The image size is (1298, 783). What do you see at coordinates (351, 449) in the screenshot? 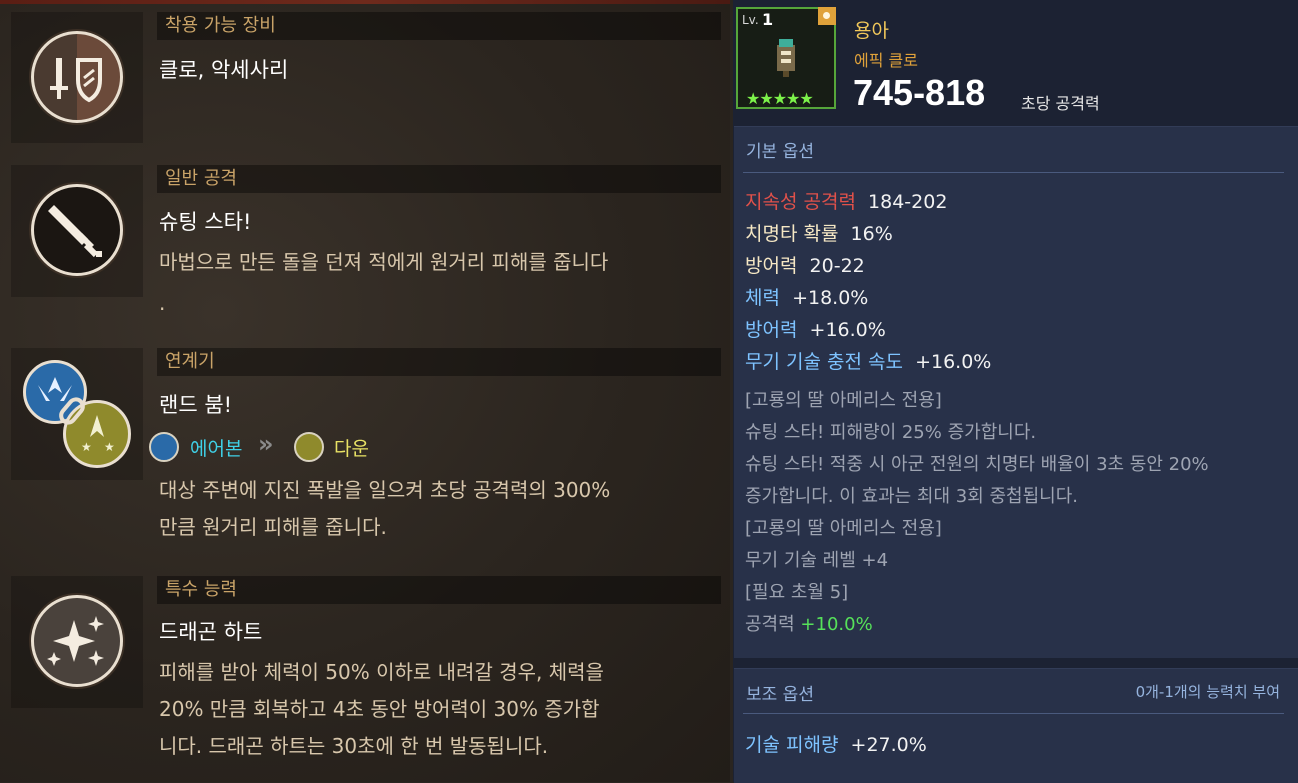
I see `combo-skill-down: 다운` at bounding box center [351, 449].